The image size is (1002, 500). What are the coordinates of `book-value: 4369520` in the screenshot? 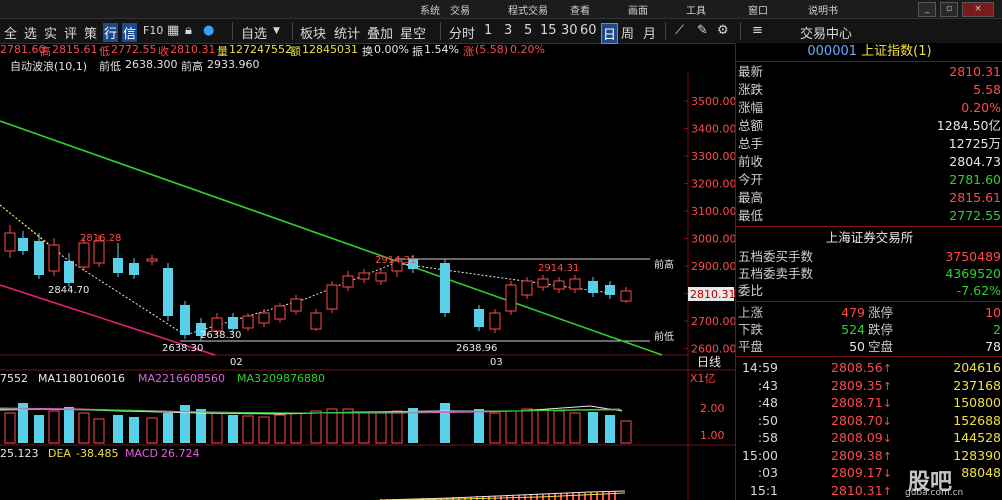 It's located at (973, 273).